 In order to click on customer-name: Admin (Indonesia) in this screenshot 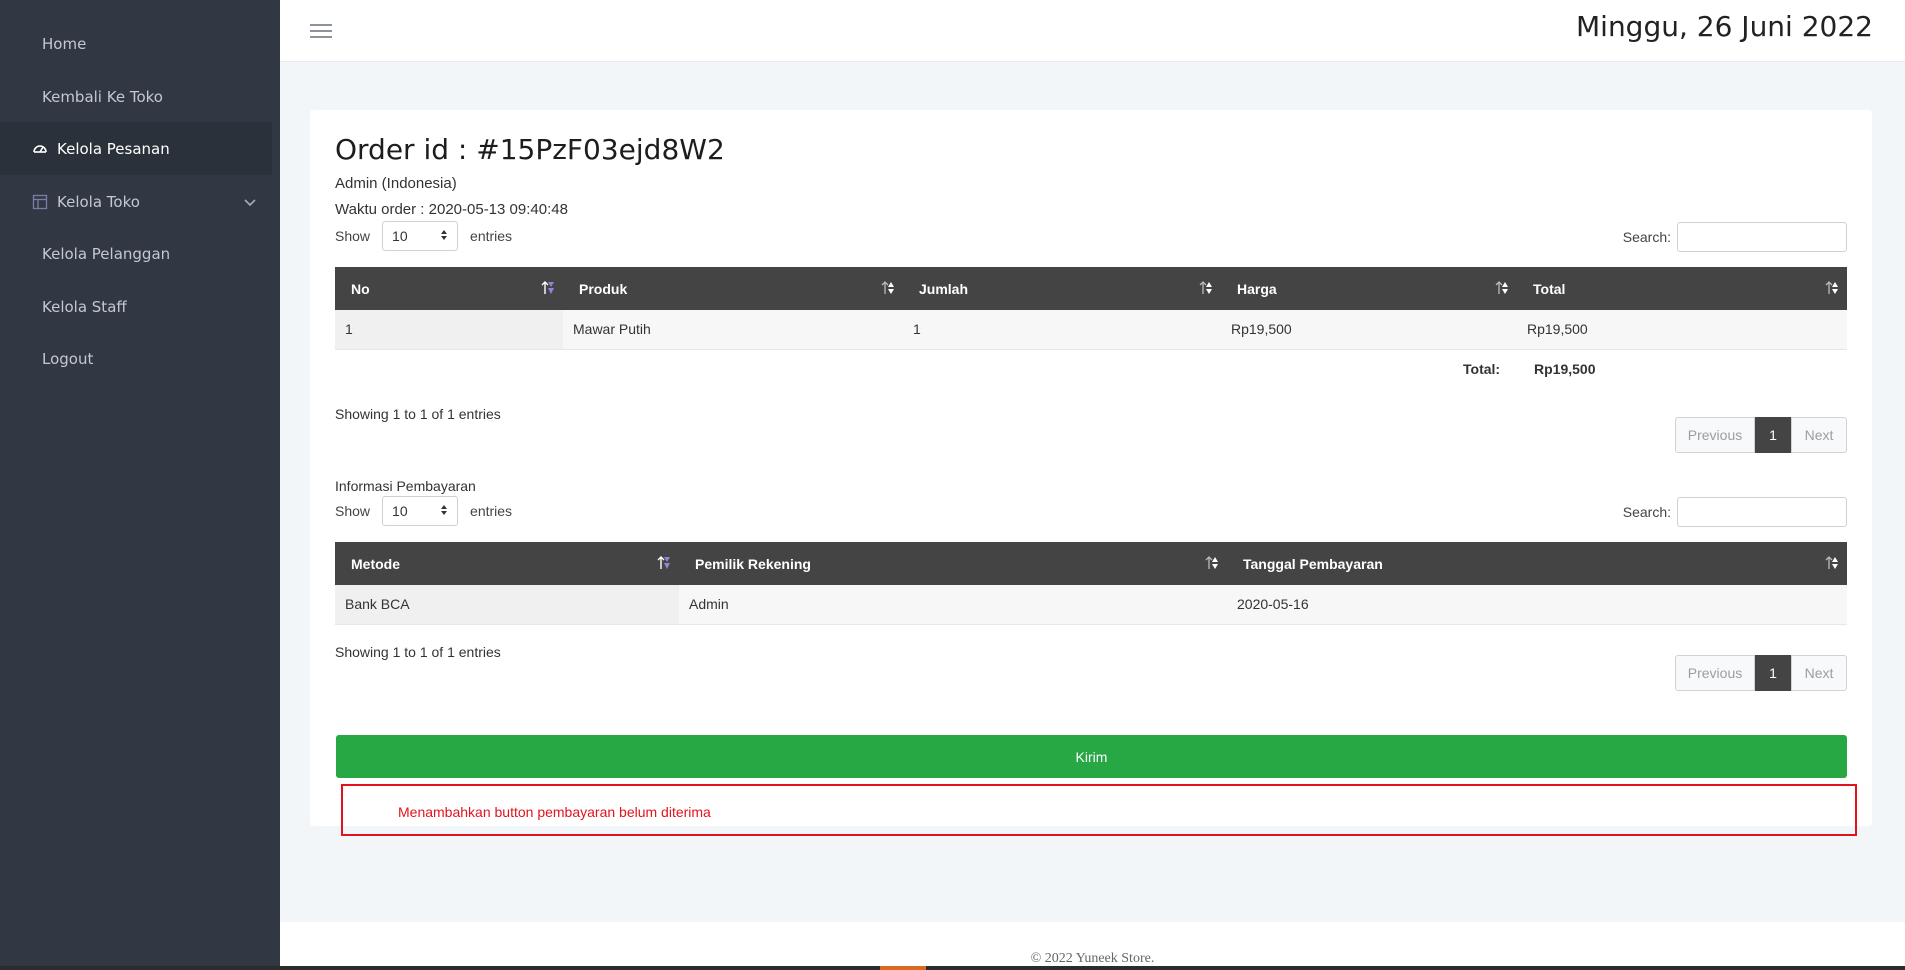, I will do `click(396, 183)`.